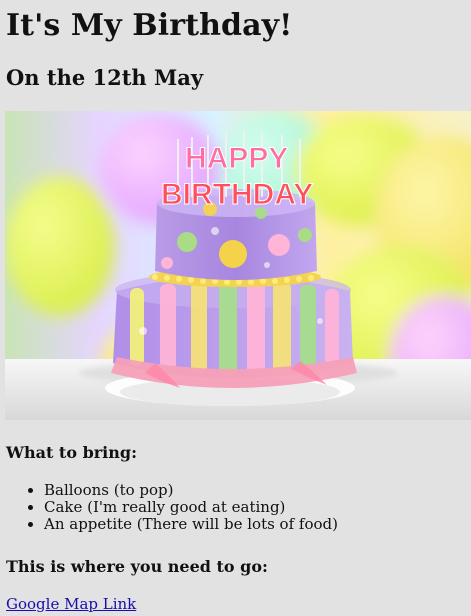  I want to click on location-heading: This is where you need to go:, so click(137, 566).